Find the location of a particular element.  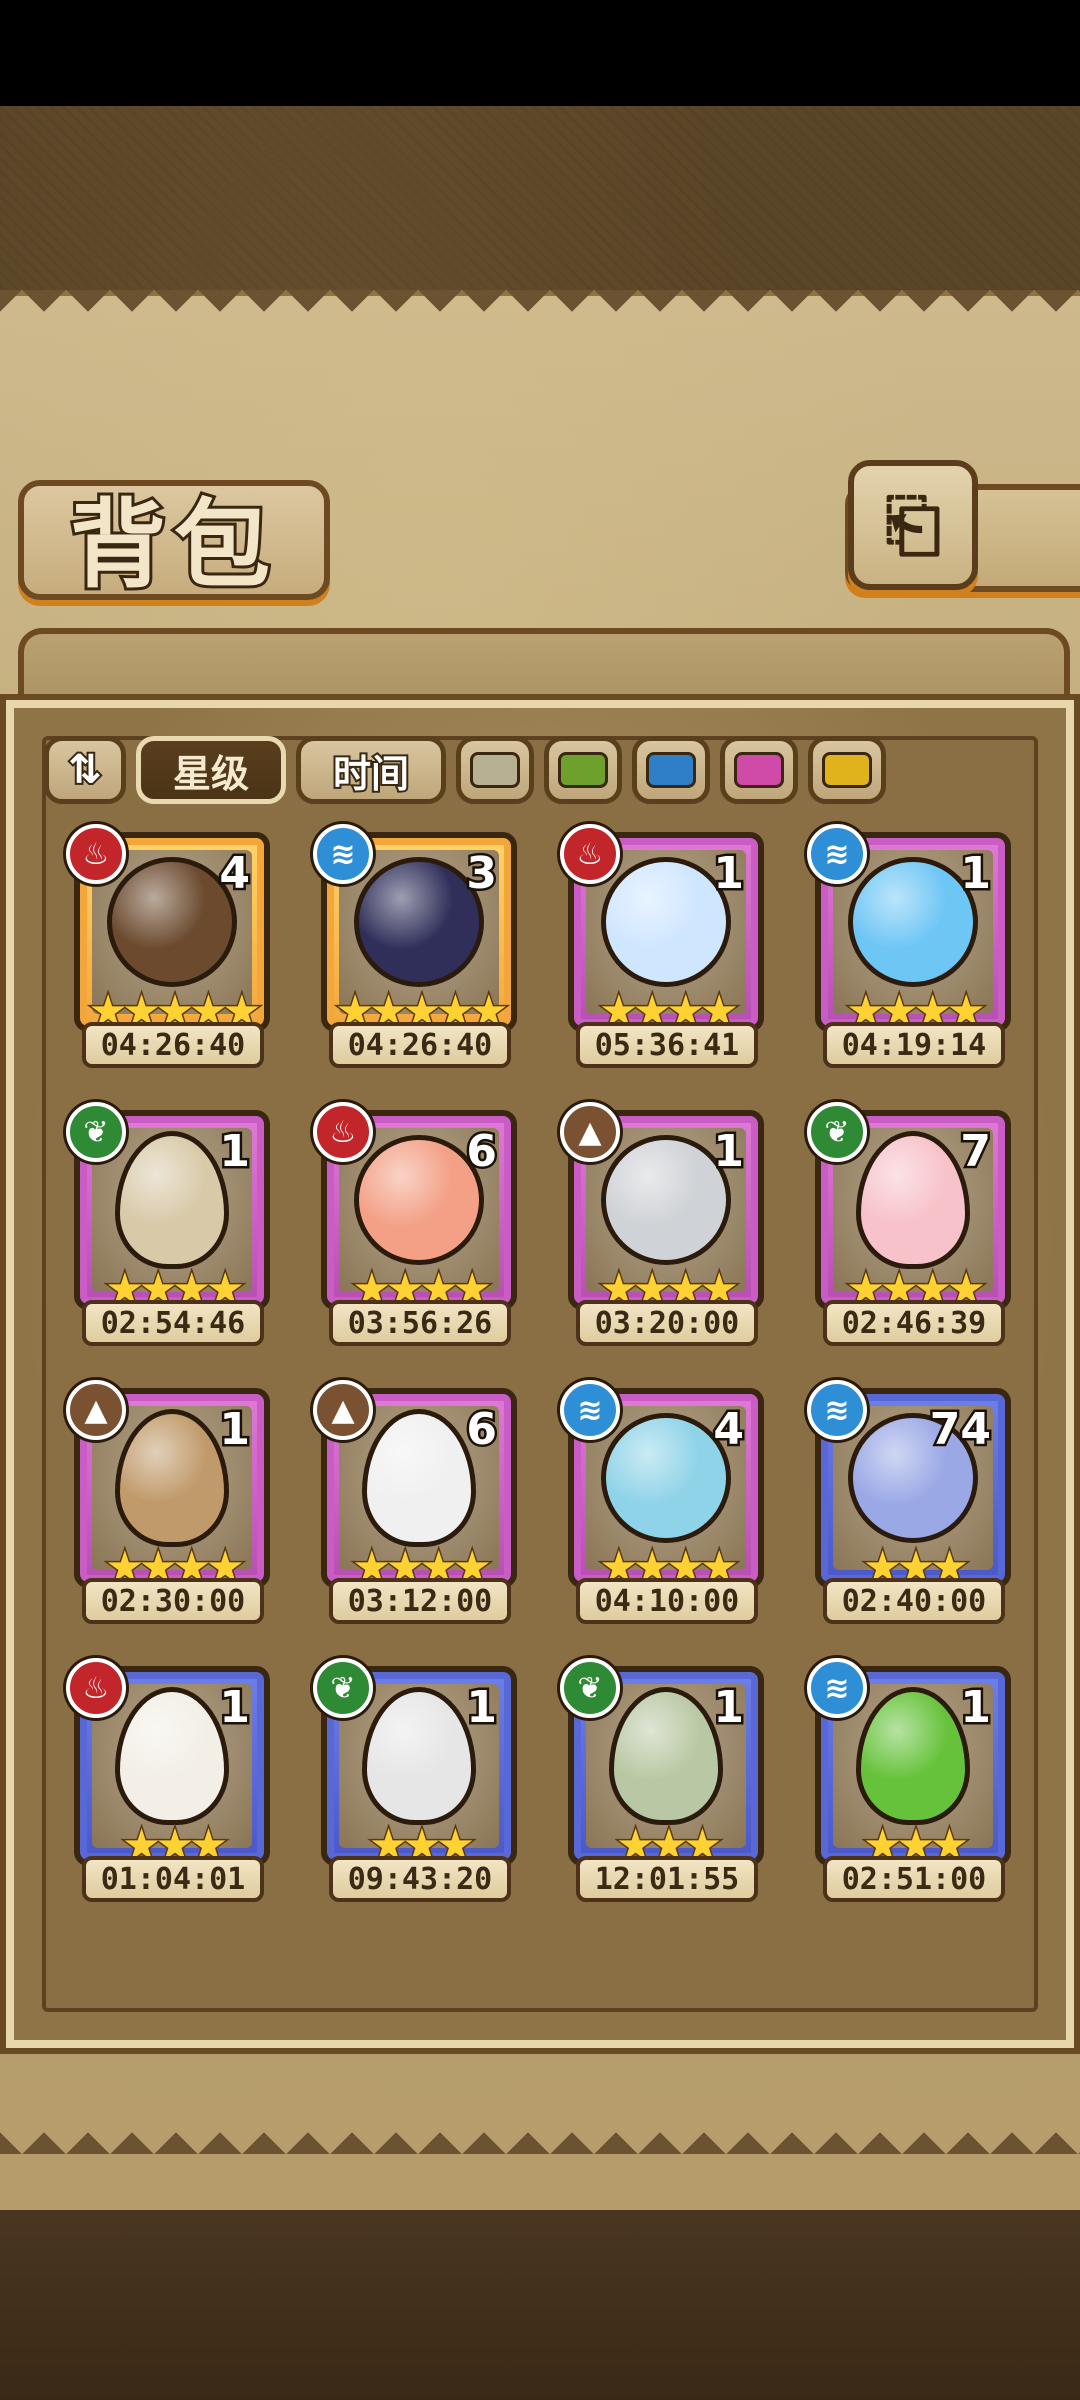

inventory-item: 1 ★★★★ ▲ 03:20:00 is located at coordinates (667, 1233).